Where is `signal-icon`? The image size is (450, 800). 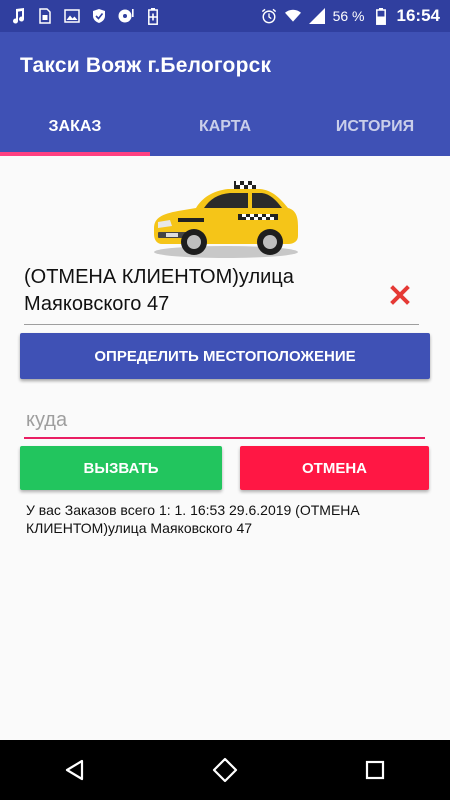 signal-icon is located at coordinates (316, 16).